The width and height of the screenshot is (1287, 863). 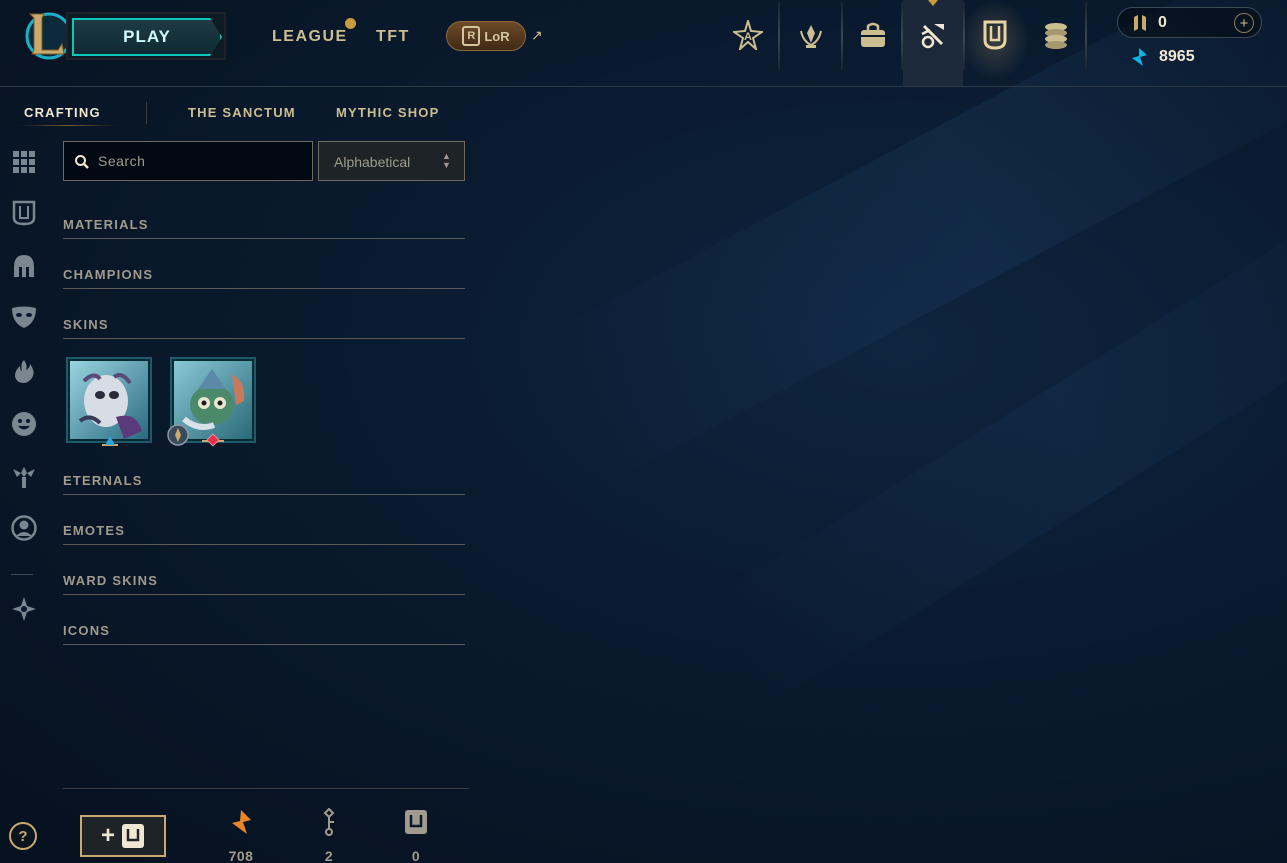 What do you see at coordinates (111, 580) in the screenshot?
I see `category-label: WARD SKINS` at bounding box center [111, 580].